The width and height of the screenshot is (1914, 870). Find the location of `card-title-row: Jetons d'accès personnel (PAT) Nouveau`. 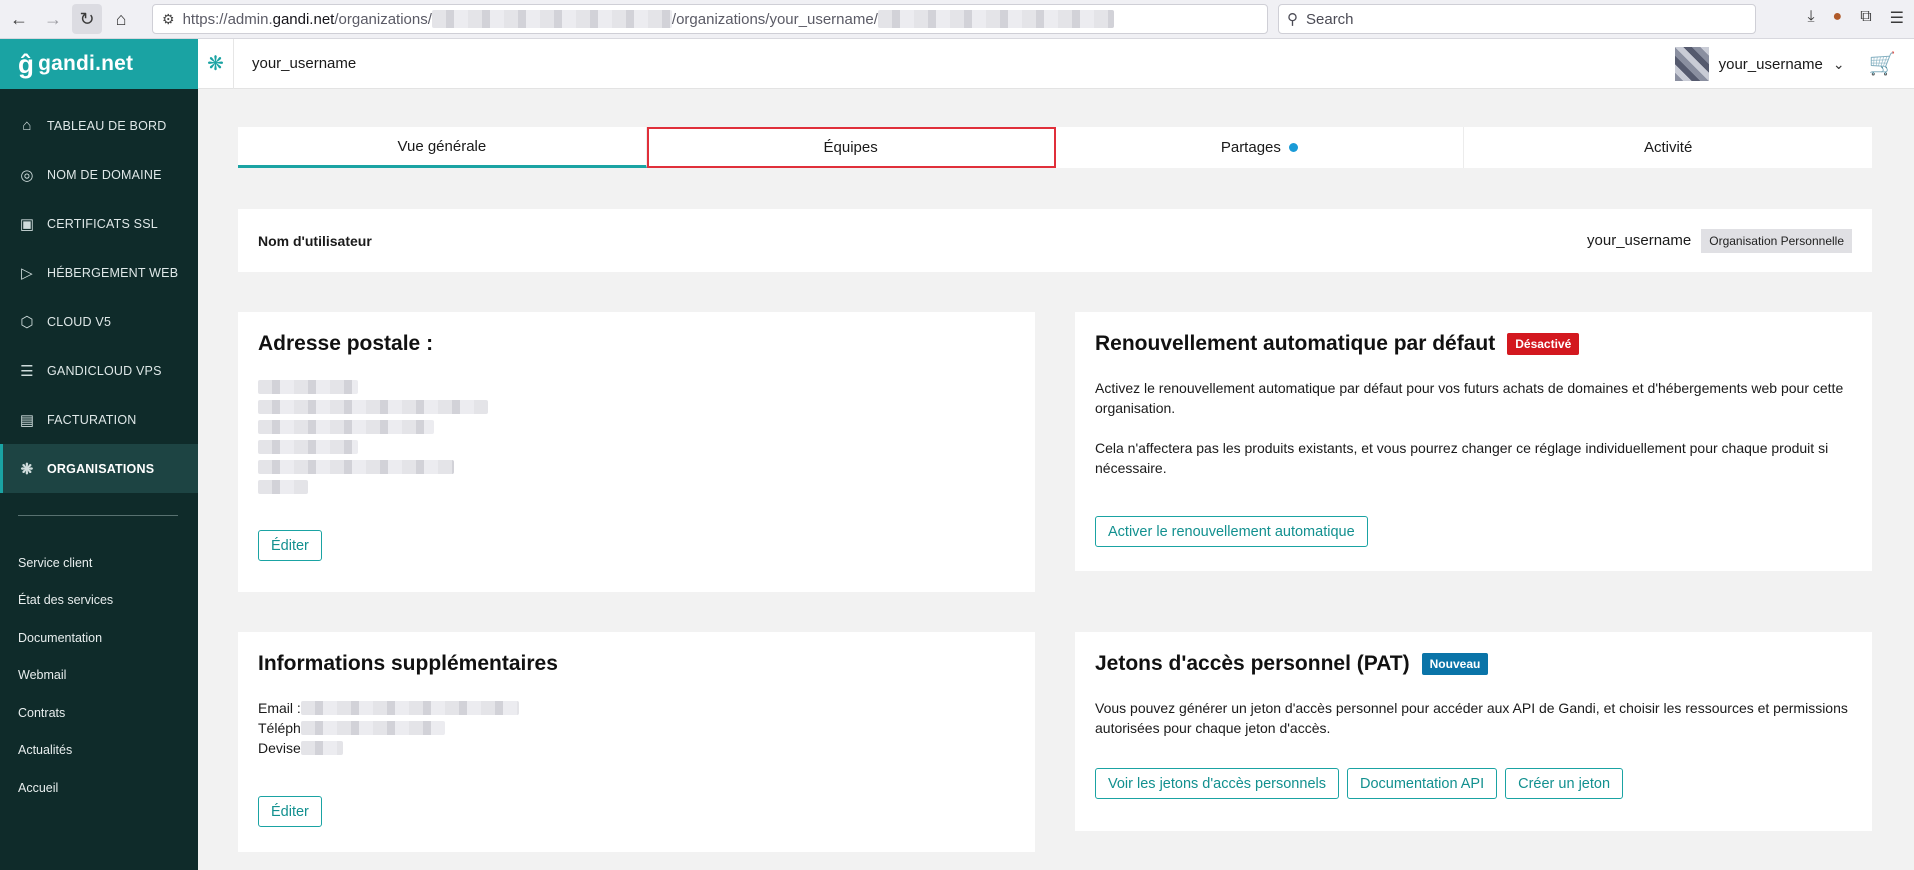

card-title-row: Jetons d'accès personnel (PAT) Nouveau is located at coordinates (1473, 664).